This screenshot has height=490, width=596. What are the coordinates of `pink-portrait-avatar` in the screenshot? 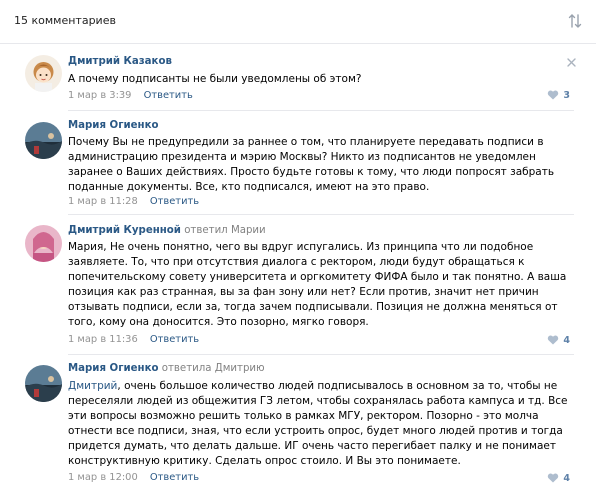 It's located at (43, 243).